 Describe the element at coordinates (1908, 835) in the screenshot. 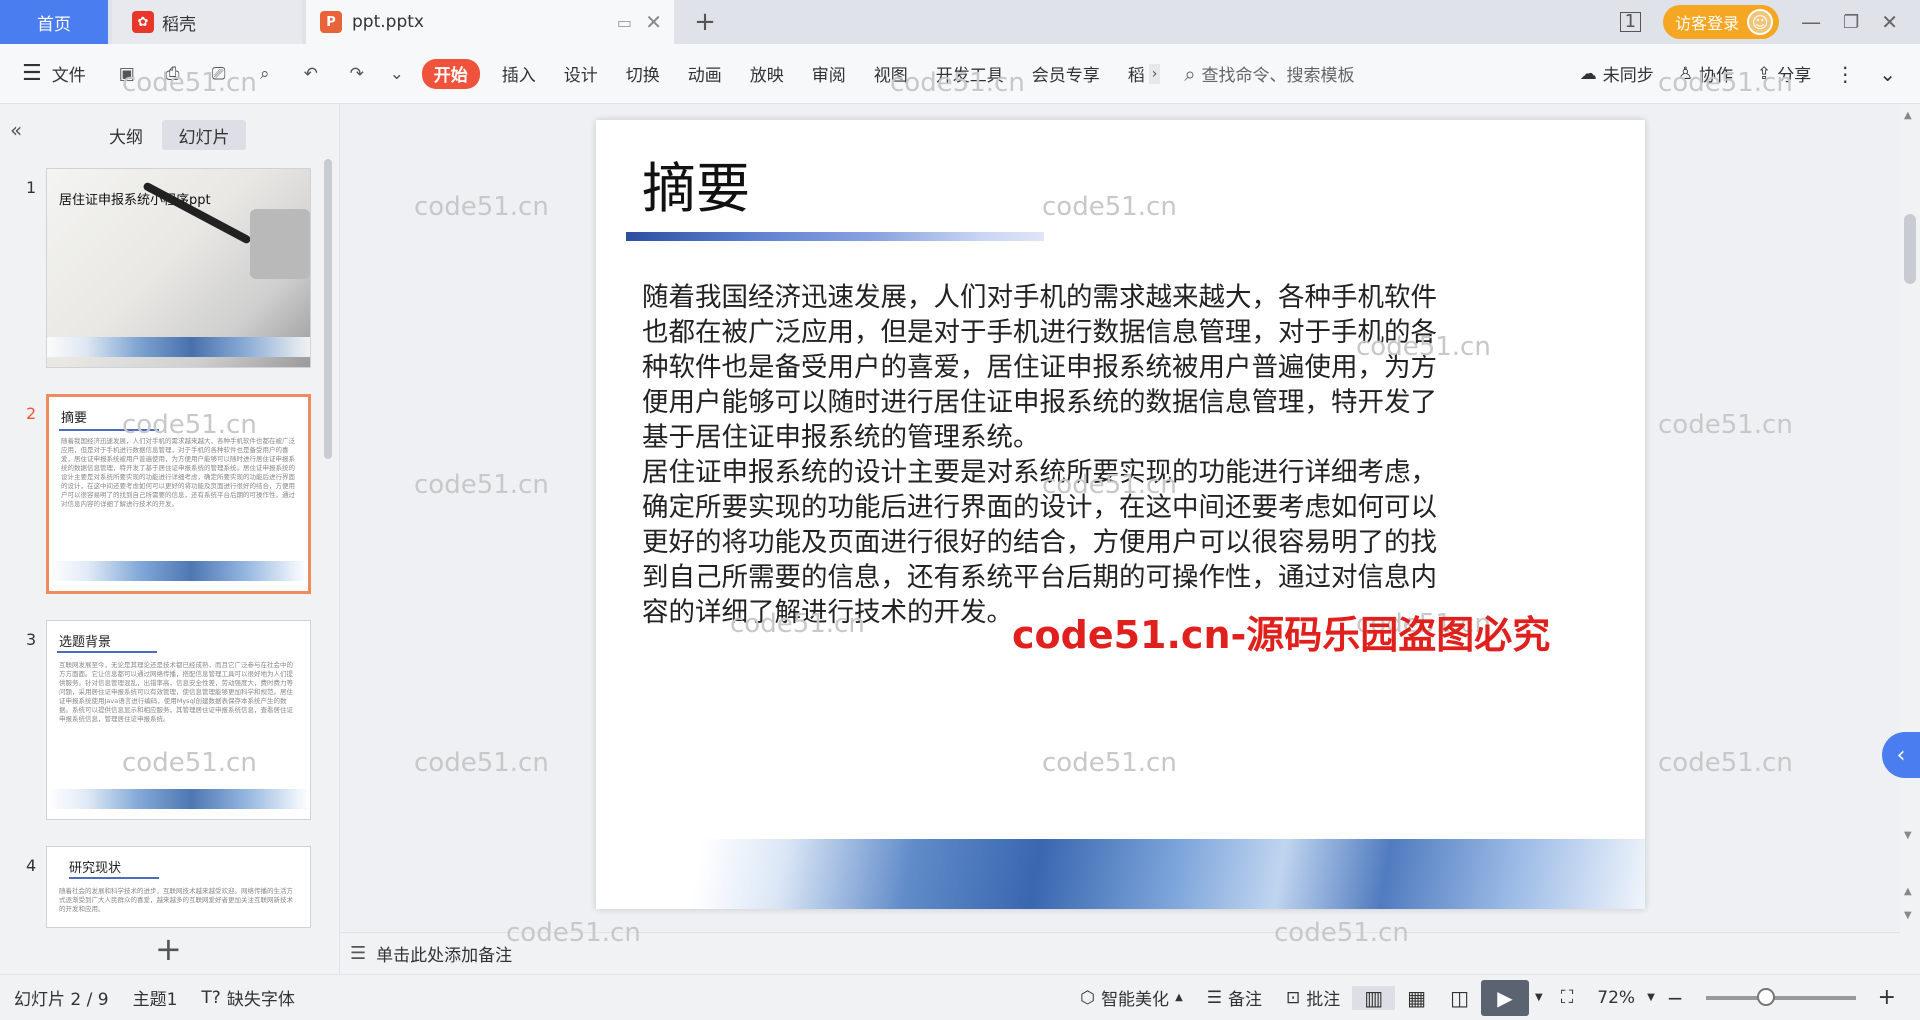

I see `scroll-down-icon: ▼` at that location.